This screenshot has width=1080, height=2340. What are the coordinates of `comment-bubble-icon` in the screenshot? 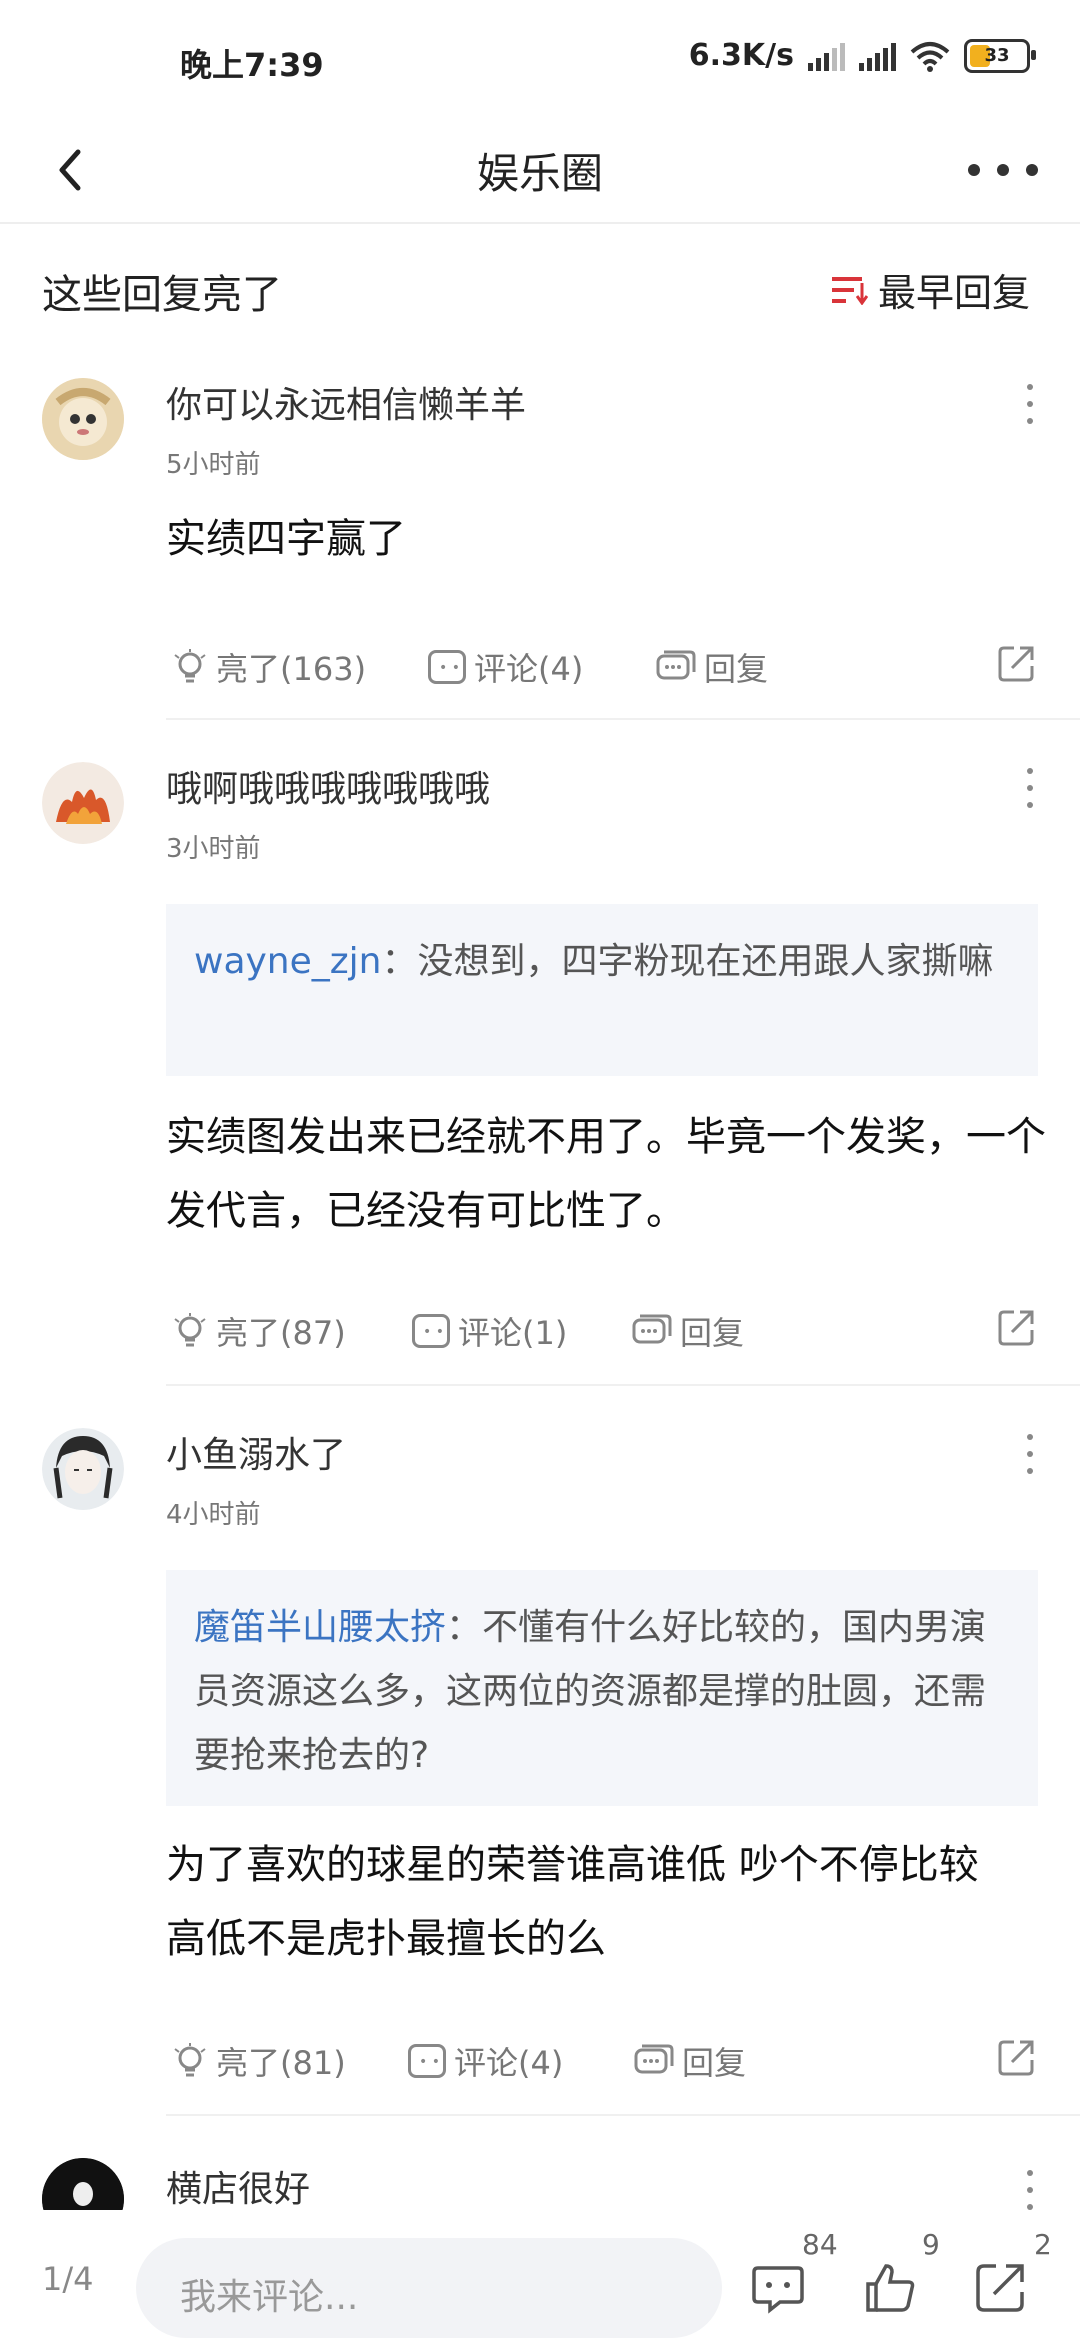 It's located at (778, 2290).